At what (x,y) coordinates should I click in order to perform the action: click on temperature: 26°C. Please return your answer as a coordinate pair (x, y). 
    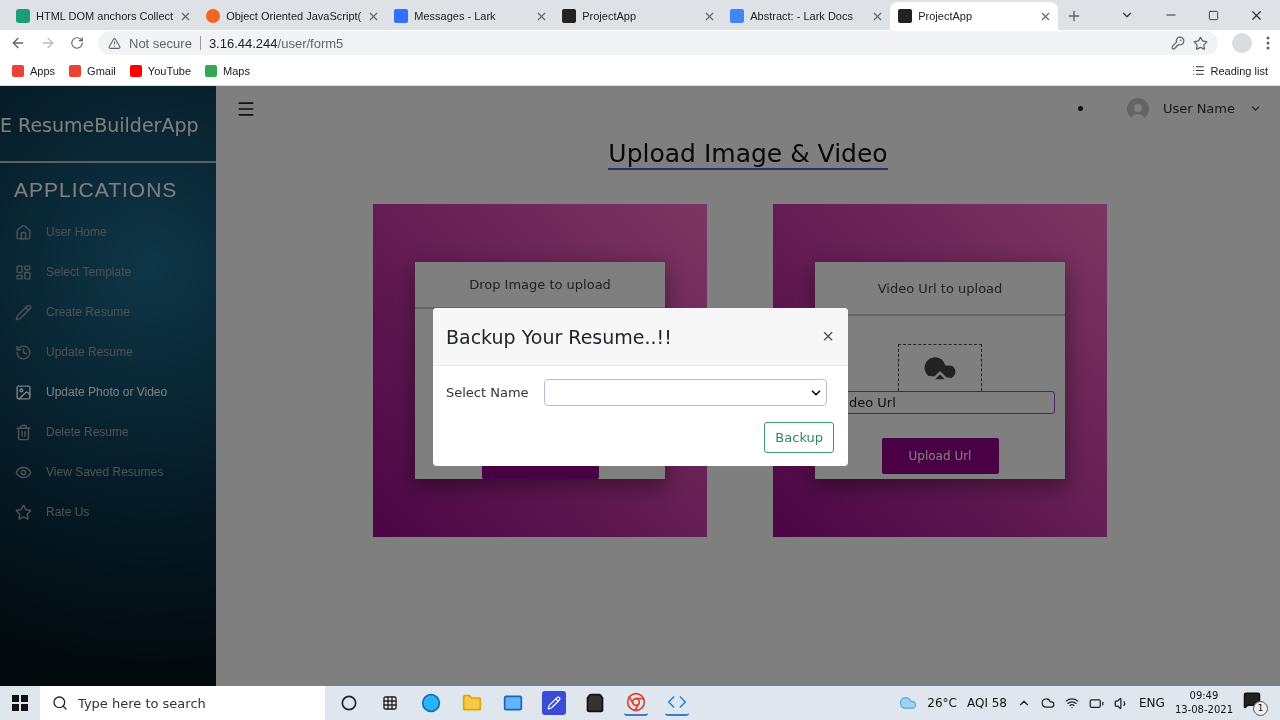
    Looking at the image, I should click on (942, 703).